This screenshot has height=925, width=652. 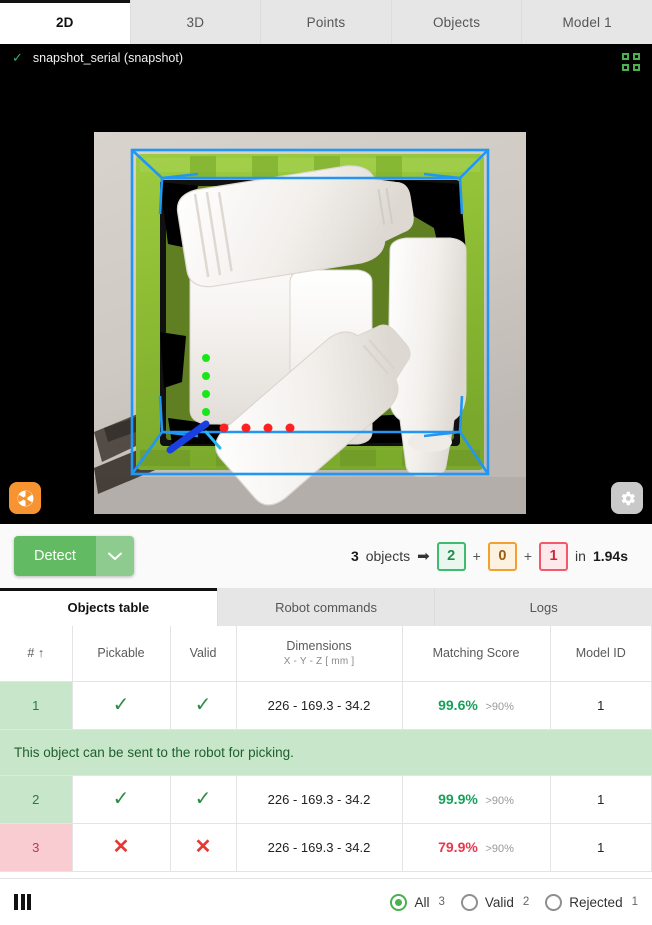 I want to click on column-header-valid: Valid, so click(x=203, y=654).